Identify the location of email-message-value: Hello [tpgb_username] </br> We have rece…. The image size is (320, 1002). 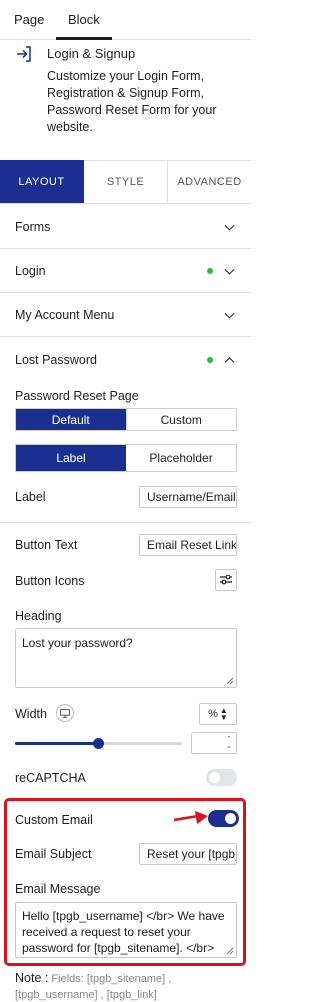
(123, 932).